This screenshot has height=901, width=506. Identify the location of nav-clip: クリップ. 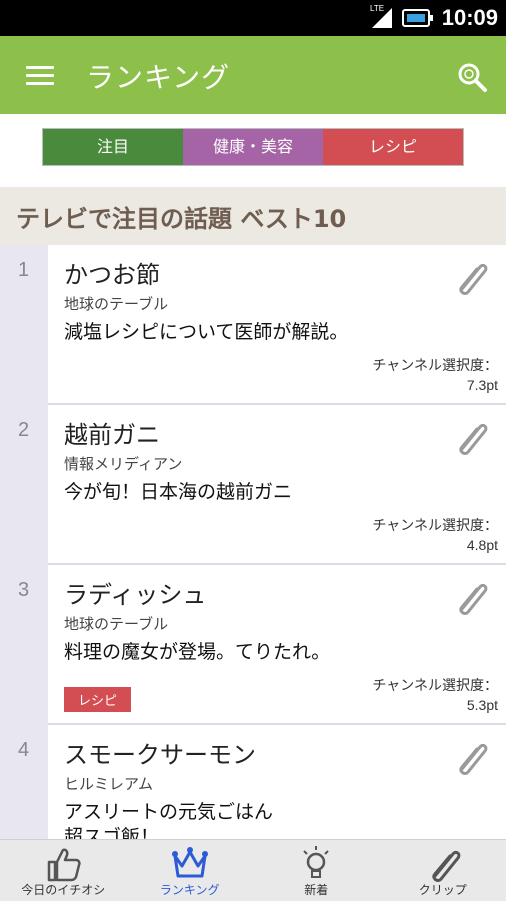
(443, 870).